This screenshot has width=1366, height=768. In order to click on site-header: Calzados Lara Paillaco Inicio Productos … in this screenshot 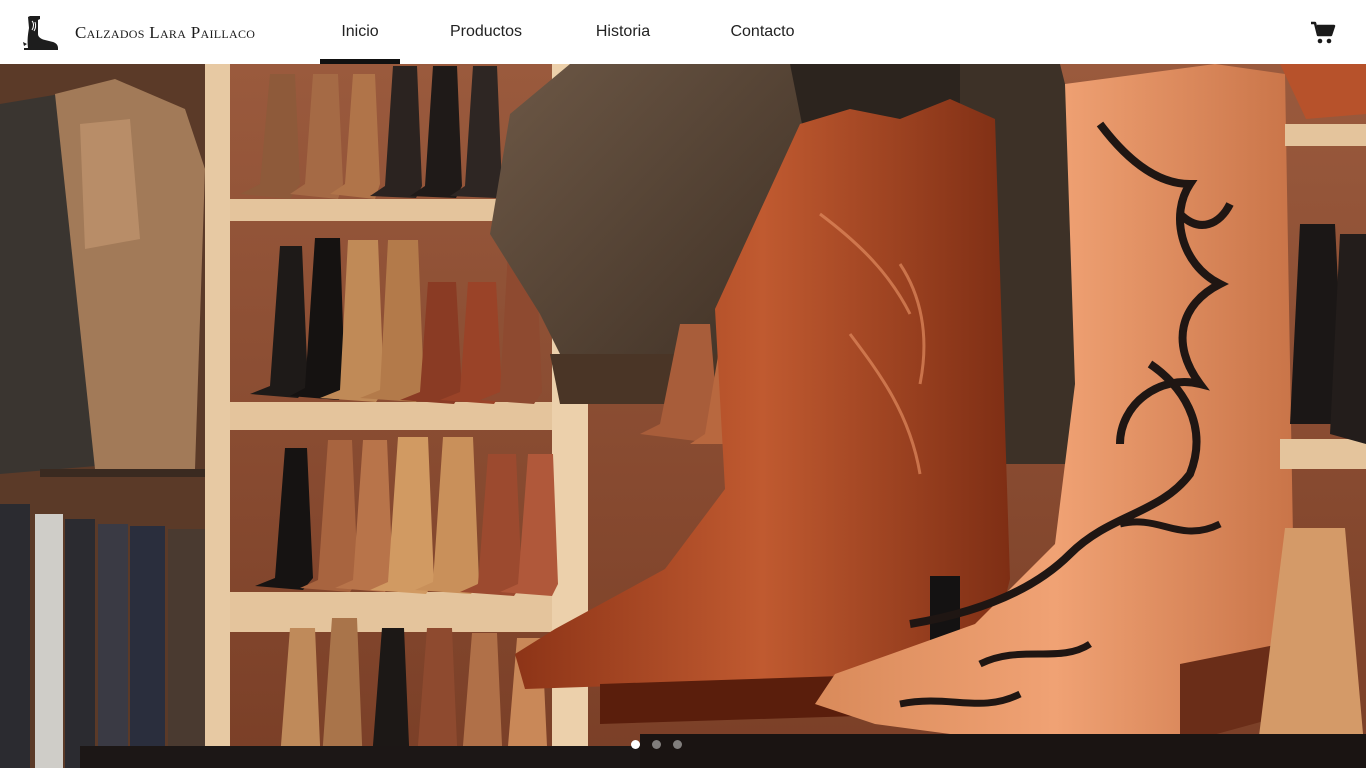, I will do `click(683, 32)`.